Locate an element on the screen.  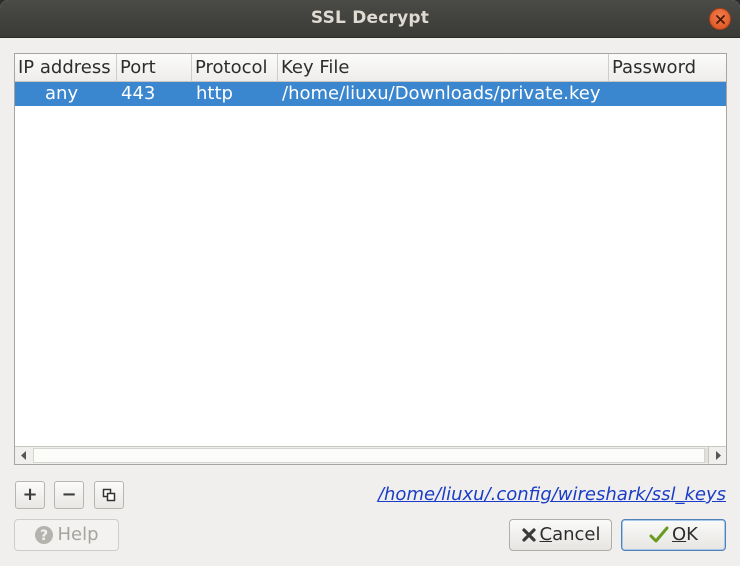
column-header-ip-address: IP address is located at coordinates (66, 68).